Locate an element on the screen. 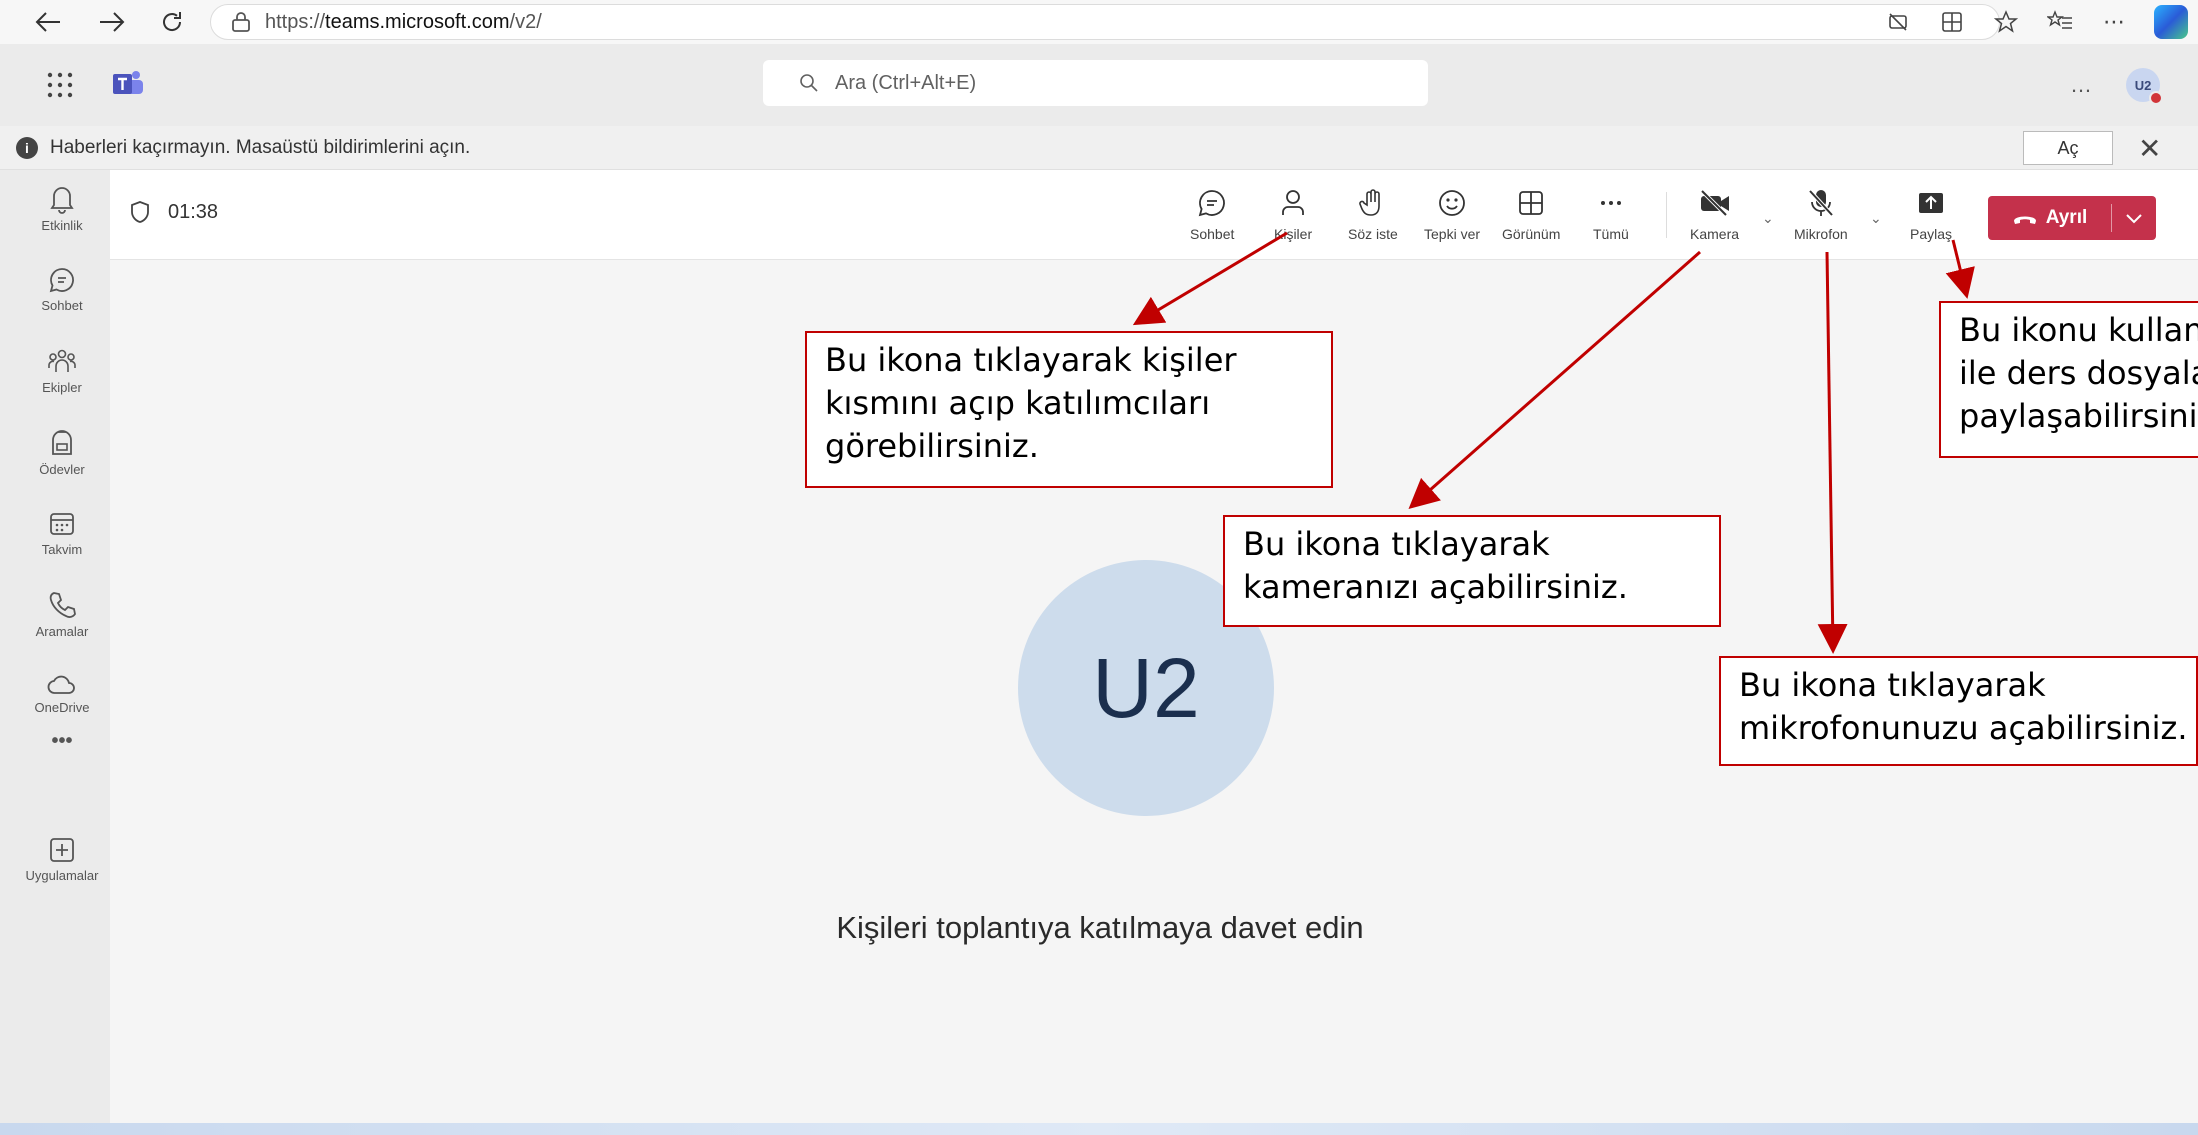 This screenshot has width=2198, height=1135. tracking-prevention-icon is located at coordinates (1898, 22).